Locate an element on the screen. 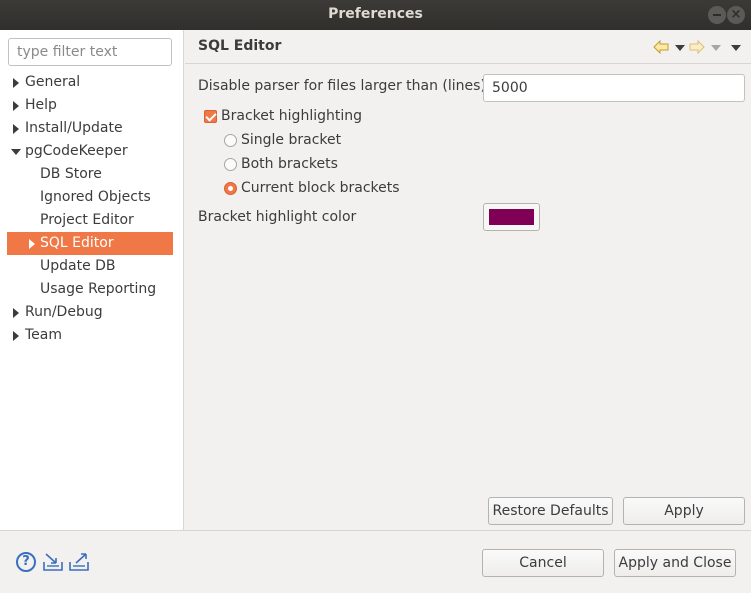 The width and height of the screenshot is (751, 593). tree-item: Ignored Objects is located at coordinates (92, 197).